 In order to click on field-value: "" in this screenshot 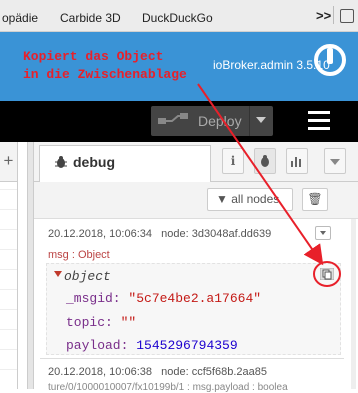, I will do `click(129, 322)`.